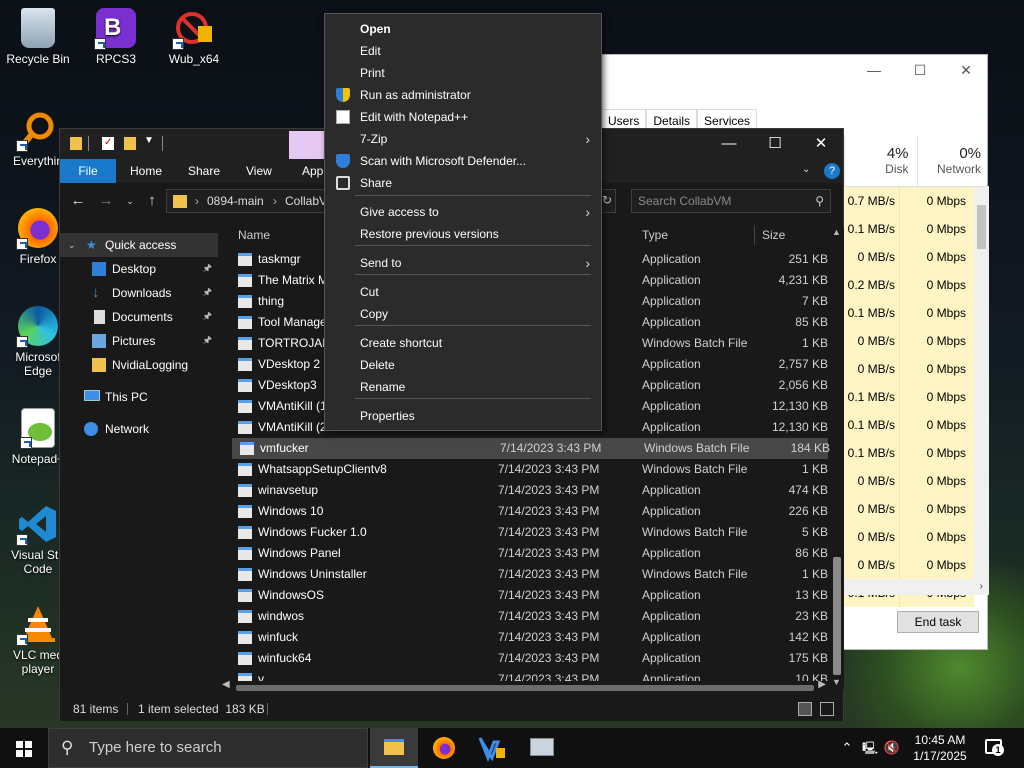  Describe the element at coordinates (463, 73) in the screenshot. I see `menu-item-print: Print` at that location.